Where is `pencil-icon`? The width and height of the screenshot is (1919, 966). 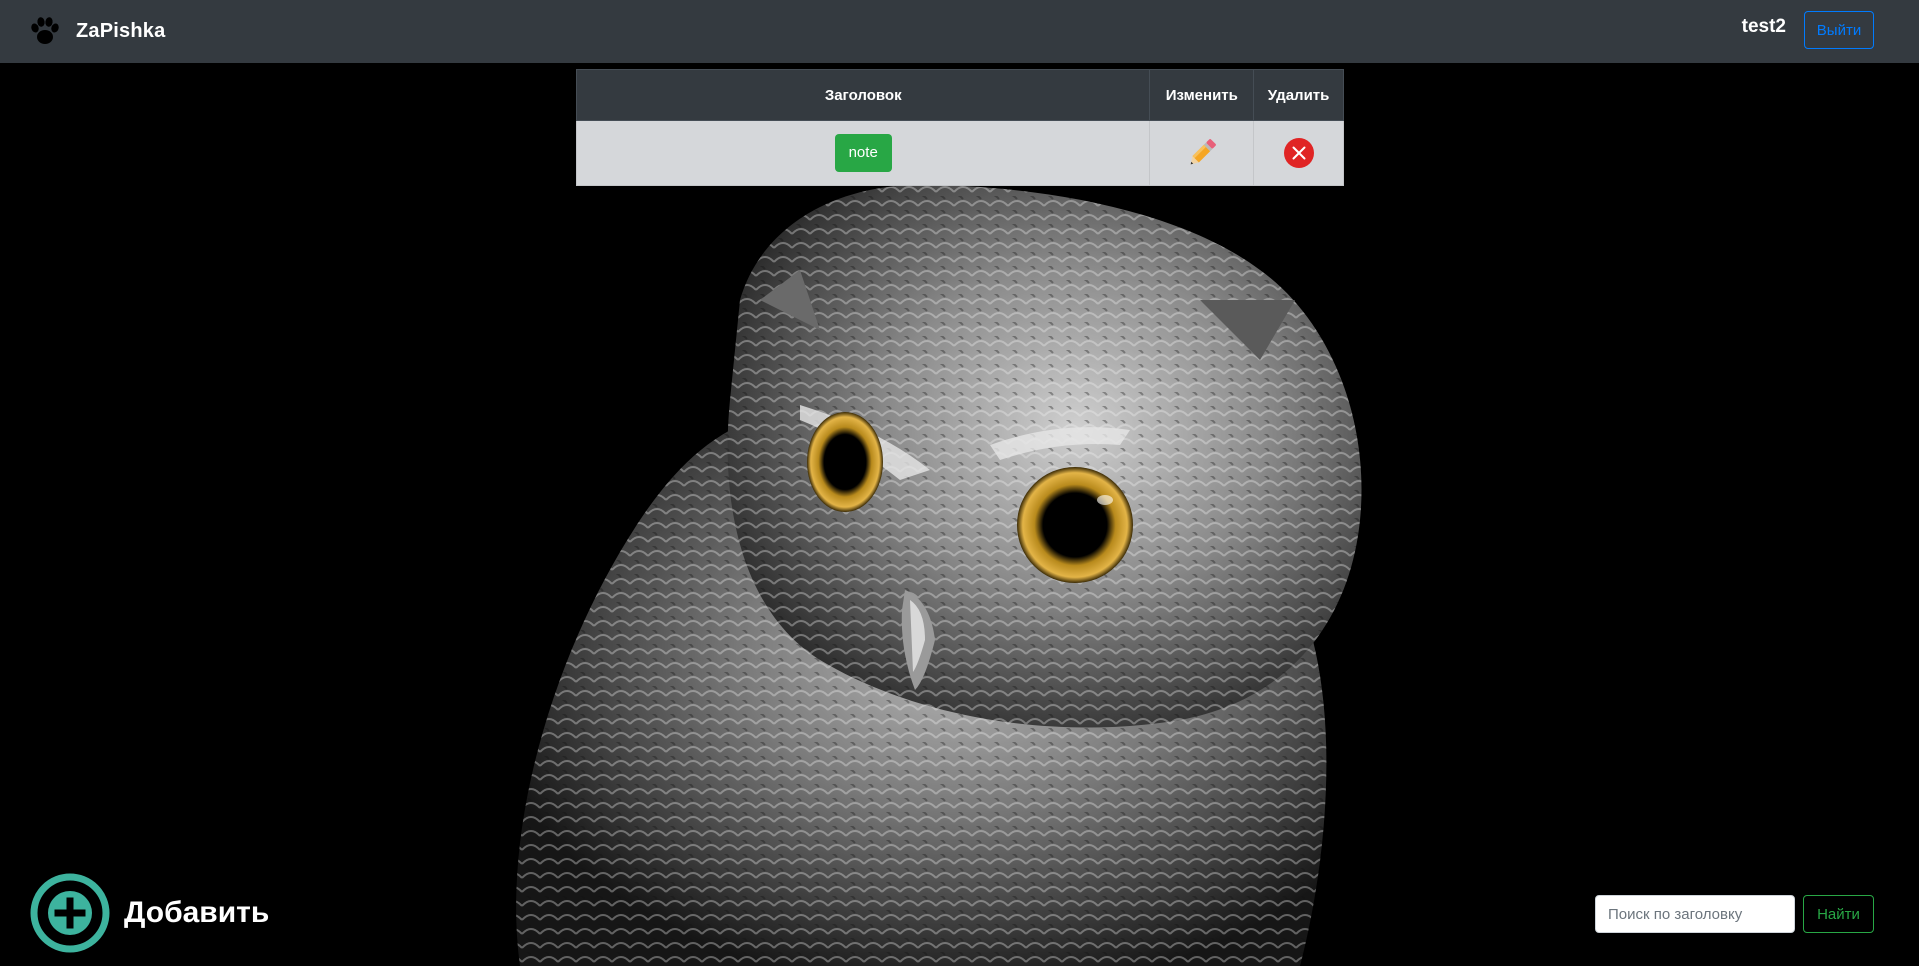 pencil-icon is located at coordinates (1202, 153).